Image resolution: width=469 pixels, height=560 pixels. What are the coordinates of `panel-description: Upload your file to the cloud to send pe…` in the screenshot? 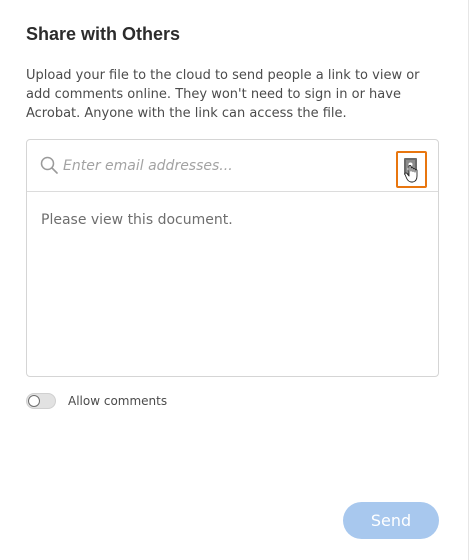 It's located at (223, 94).